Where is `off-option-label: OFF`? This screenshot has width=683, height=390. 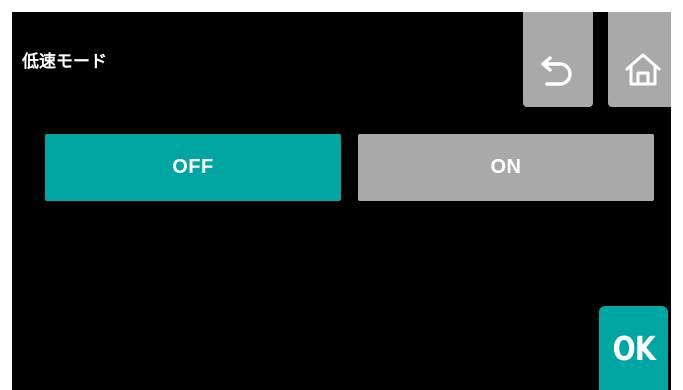 off-option-label: OFF is located at coordinates (193, 167).